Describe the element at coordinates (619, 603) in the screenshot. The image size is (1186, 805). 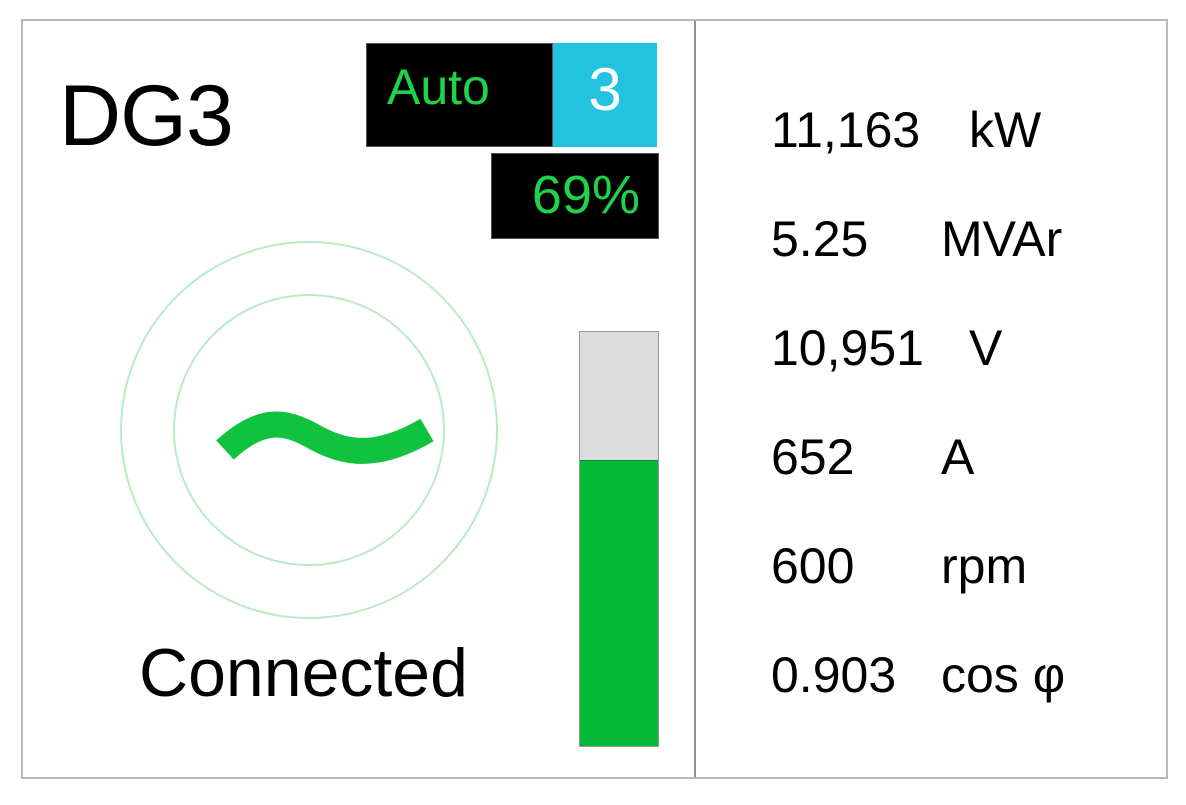
I see `load-bar-fill` at that location.